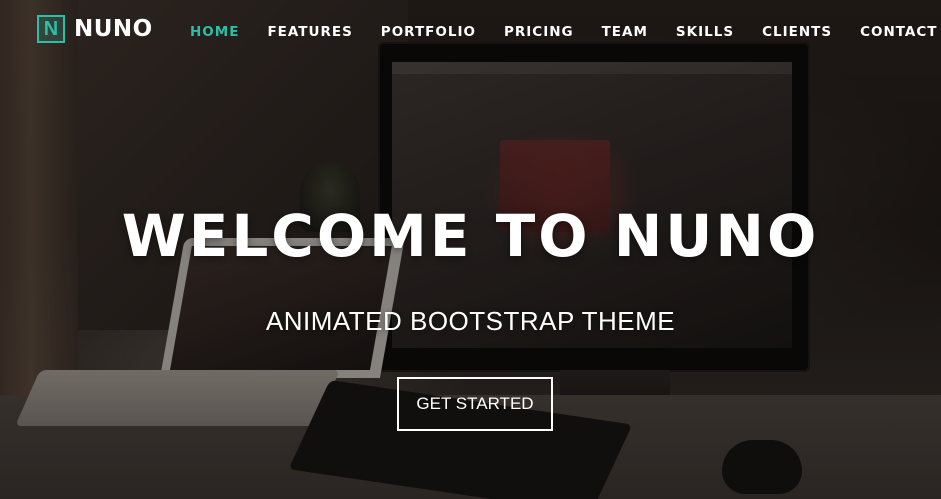 The width and height of the screenshot is (941, 499). I want to click on nav-item-pricing: PRICING, so click(539, 32).